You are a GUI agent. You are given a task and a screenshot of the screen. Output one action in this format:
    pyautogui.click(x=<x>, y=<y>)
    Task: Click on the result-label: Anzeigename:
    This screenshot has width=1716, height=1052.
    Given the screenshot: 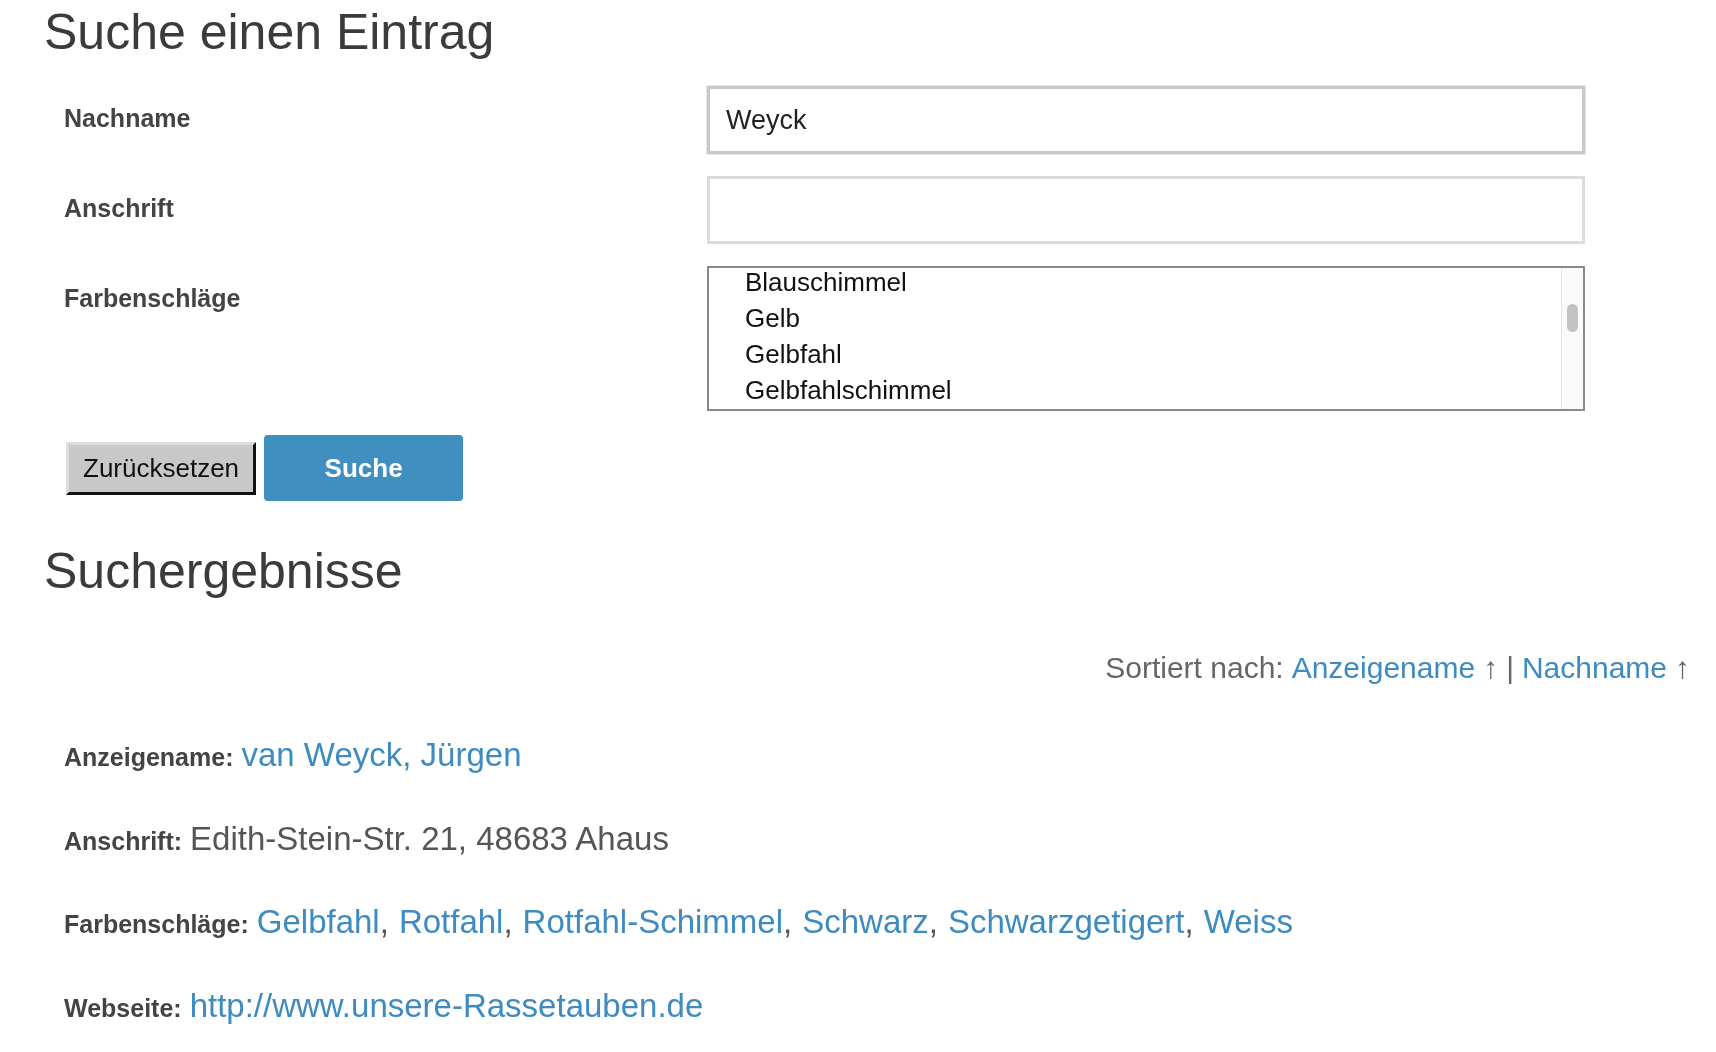 What is the action you would take?
    pyautogui.click(x=149, y=757)
    